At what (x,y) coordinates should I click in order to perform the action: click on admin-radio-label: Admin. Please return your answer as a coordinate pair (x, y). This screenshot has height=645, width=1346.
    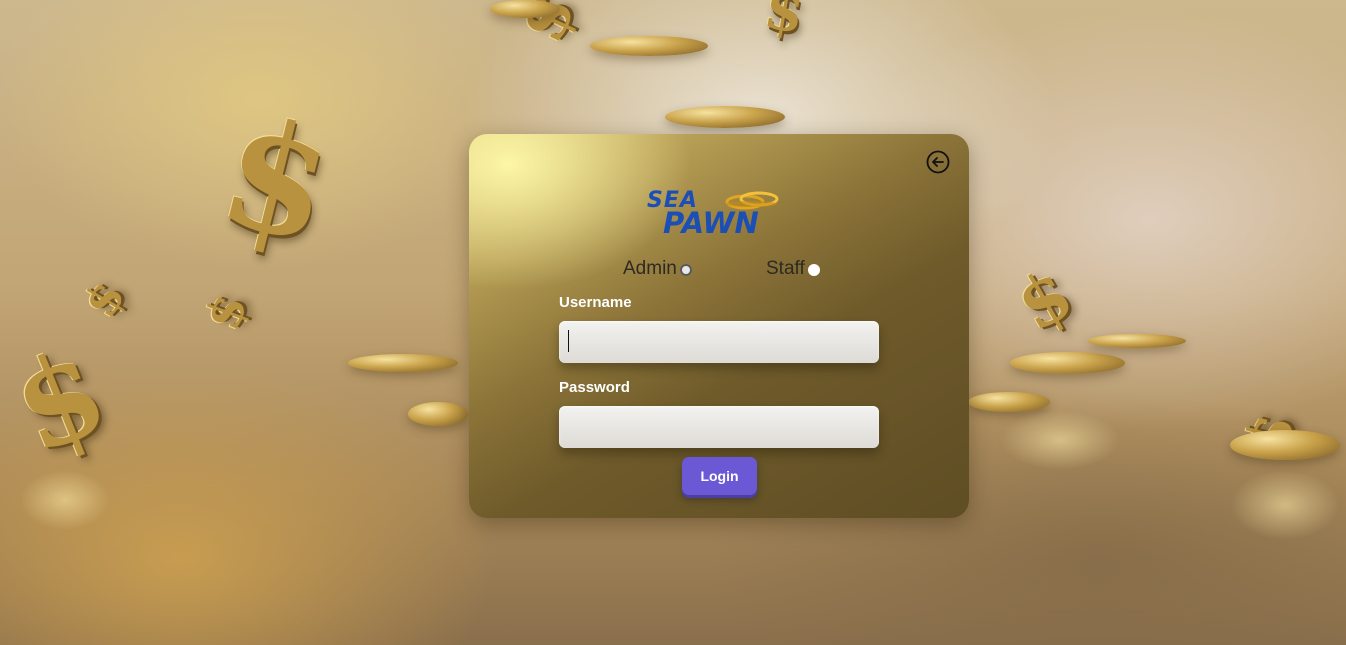
    Looking at the image, I should click on (650, 268).